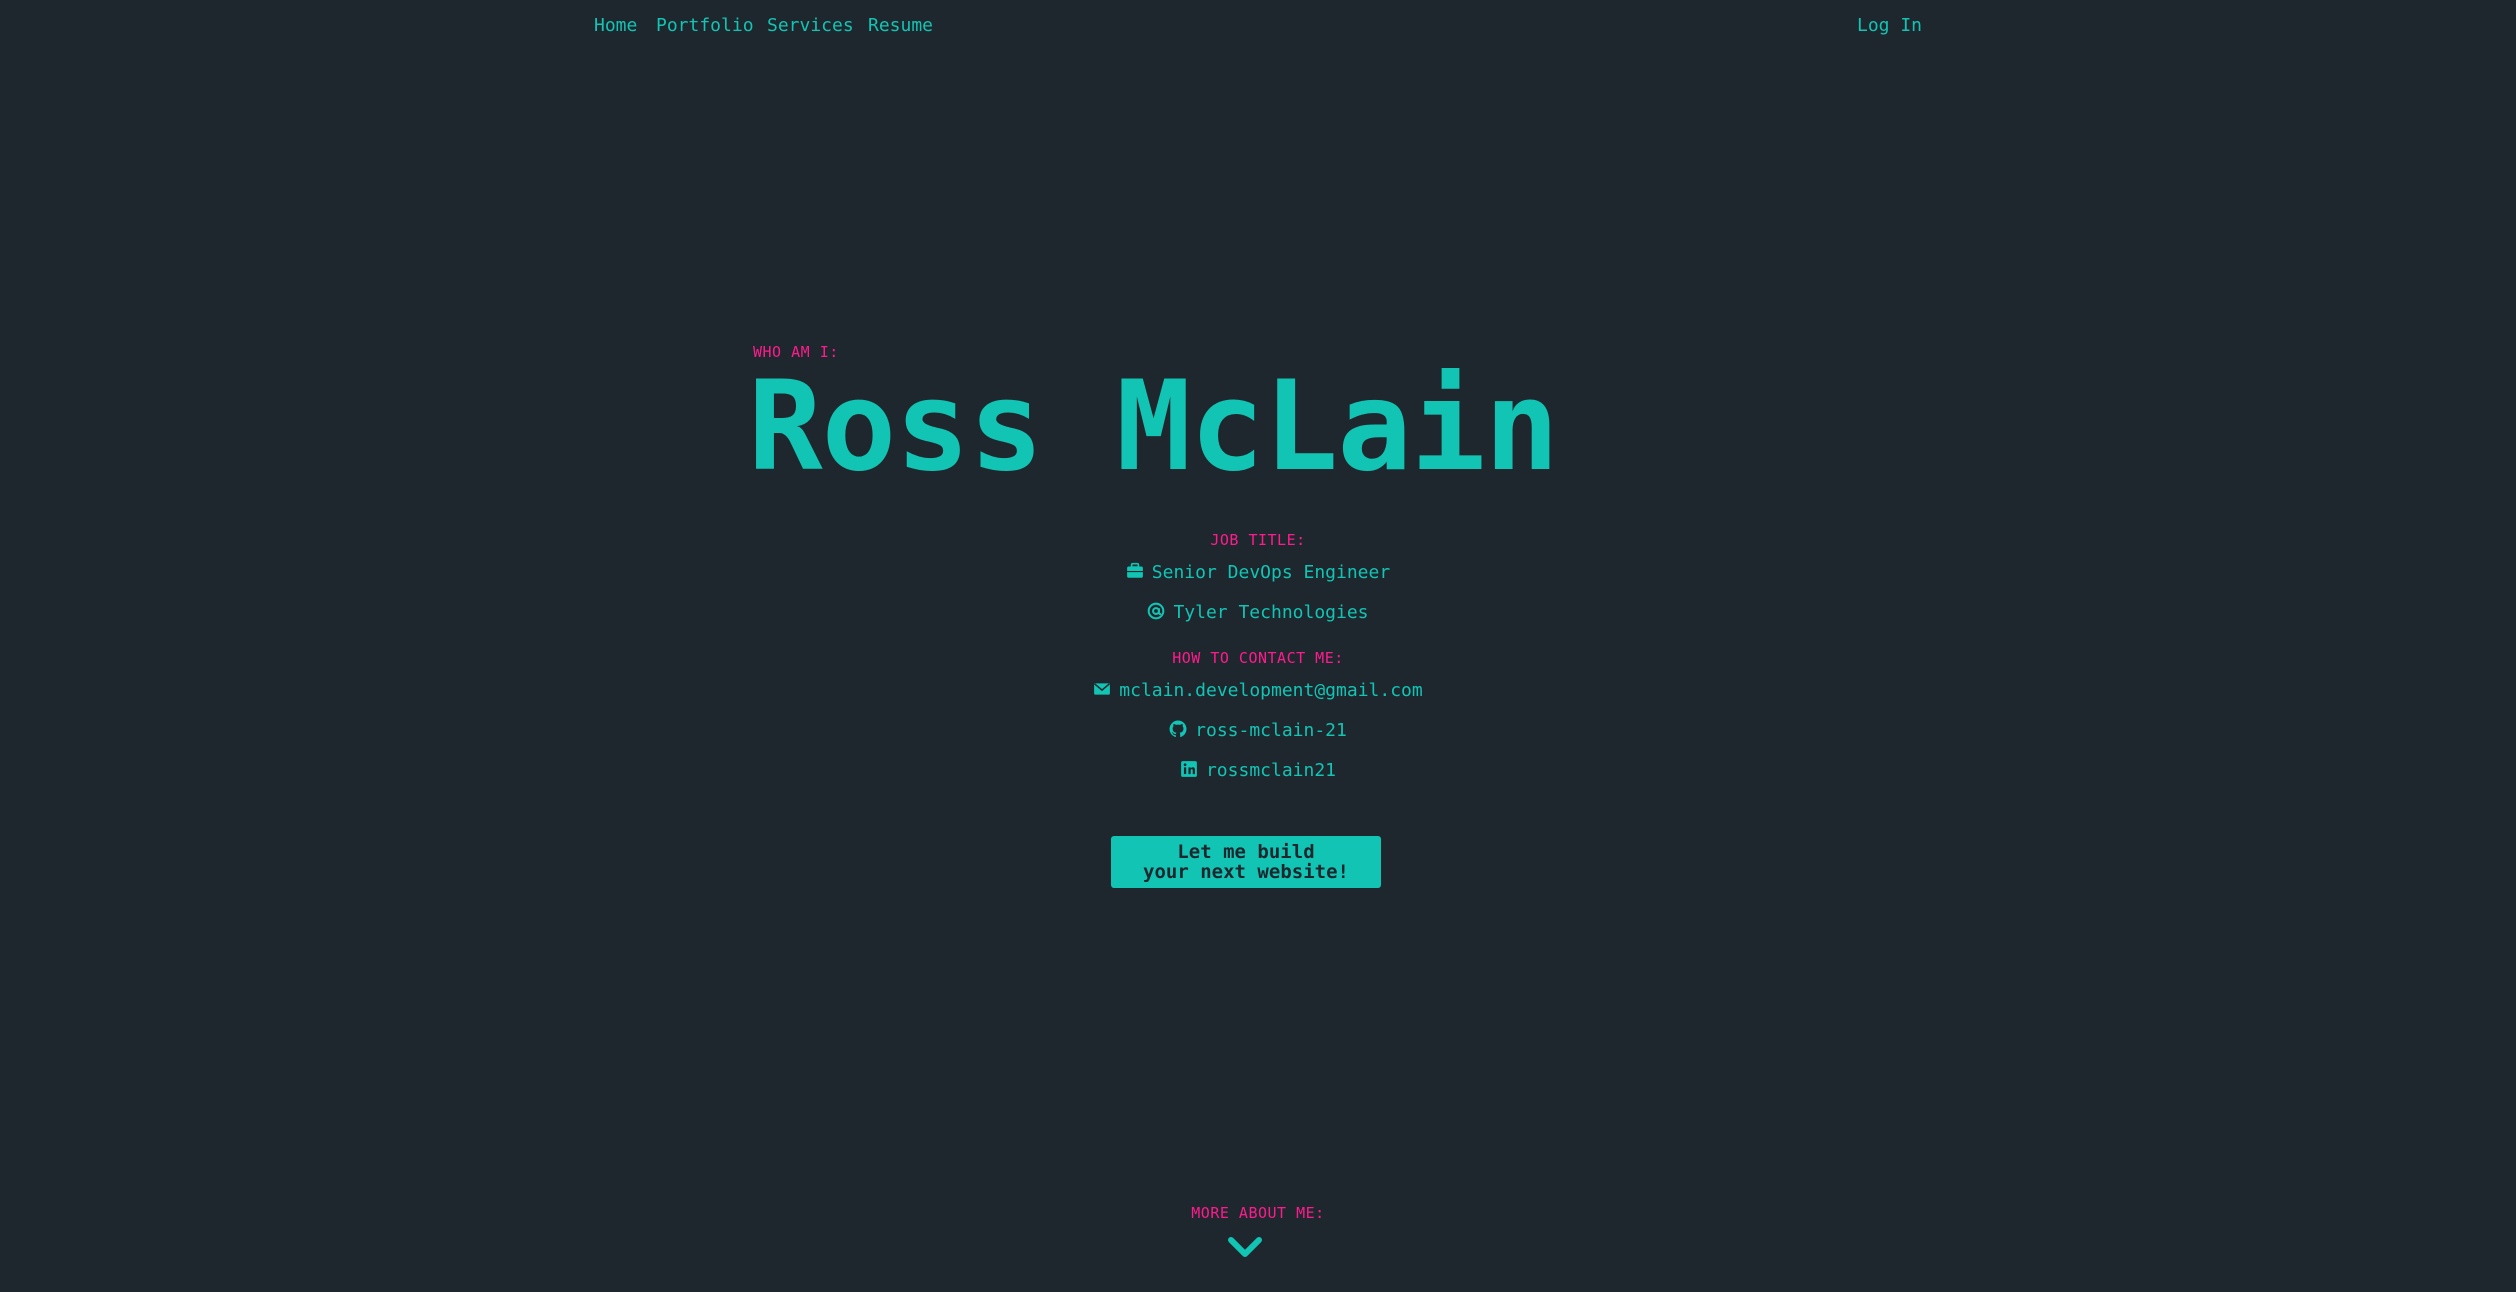  Describe the element at coordinates (1258, 1213) in the screenshot. I see `more-about-me-label: MORE ABOUT ME:` at that location.